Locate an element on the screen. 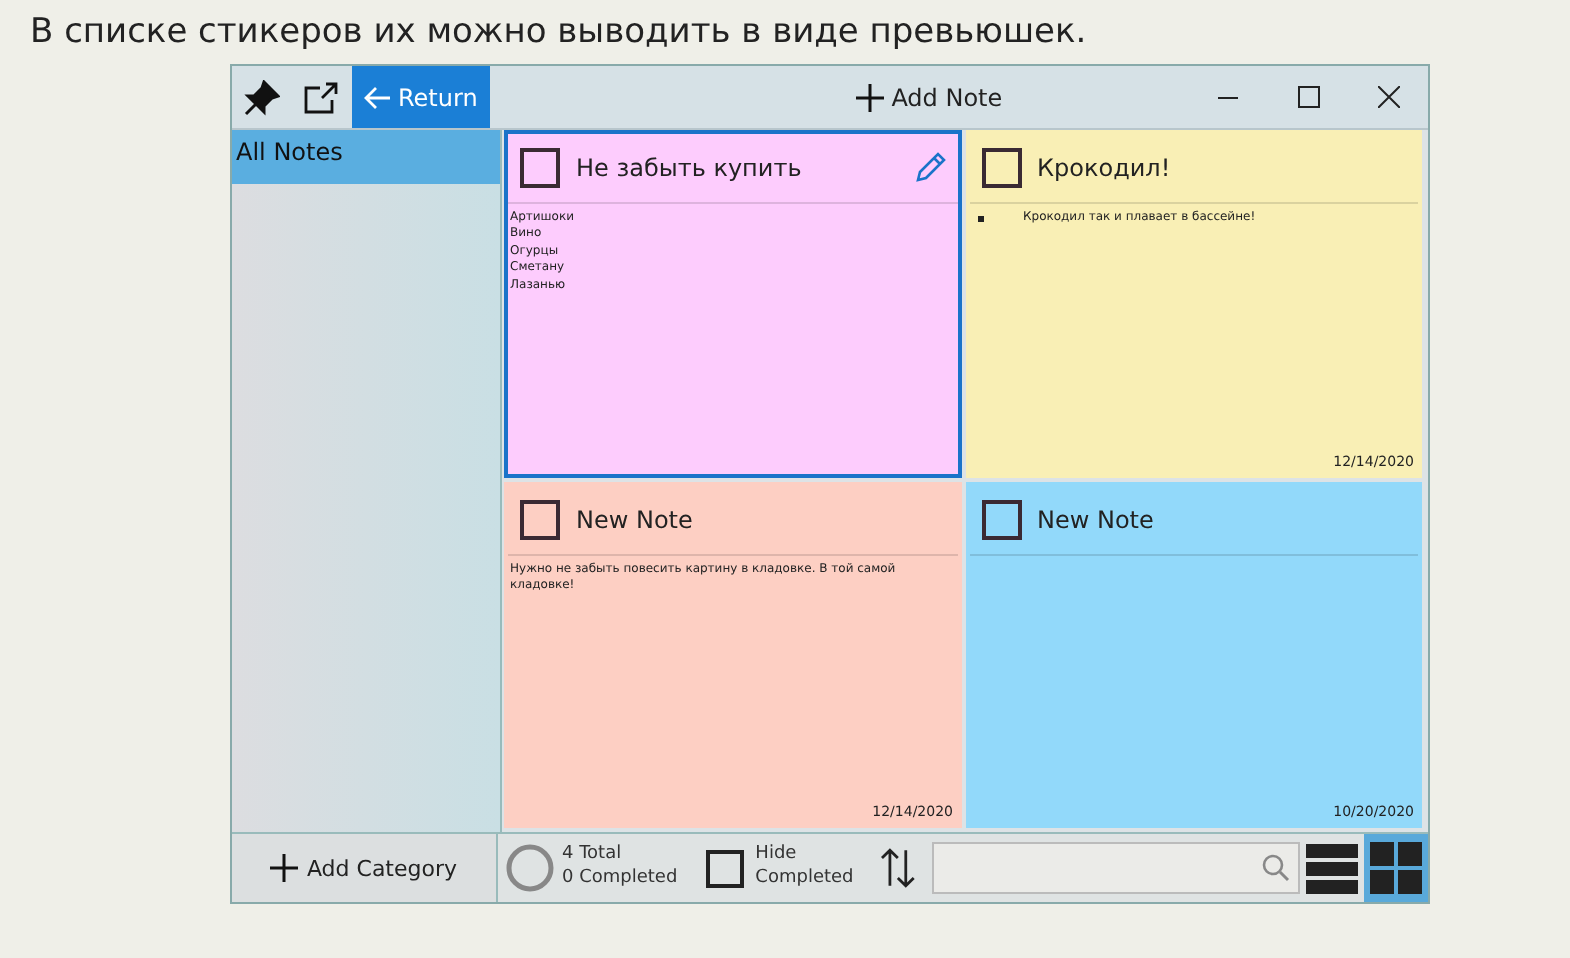 The height and width of the screenshot is (958, 1570). add-category-button: Add Category is located at coordinates (365, 868).